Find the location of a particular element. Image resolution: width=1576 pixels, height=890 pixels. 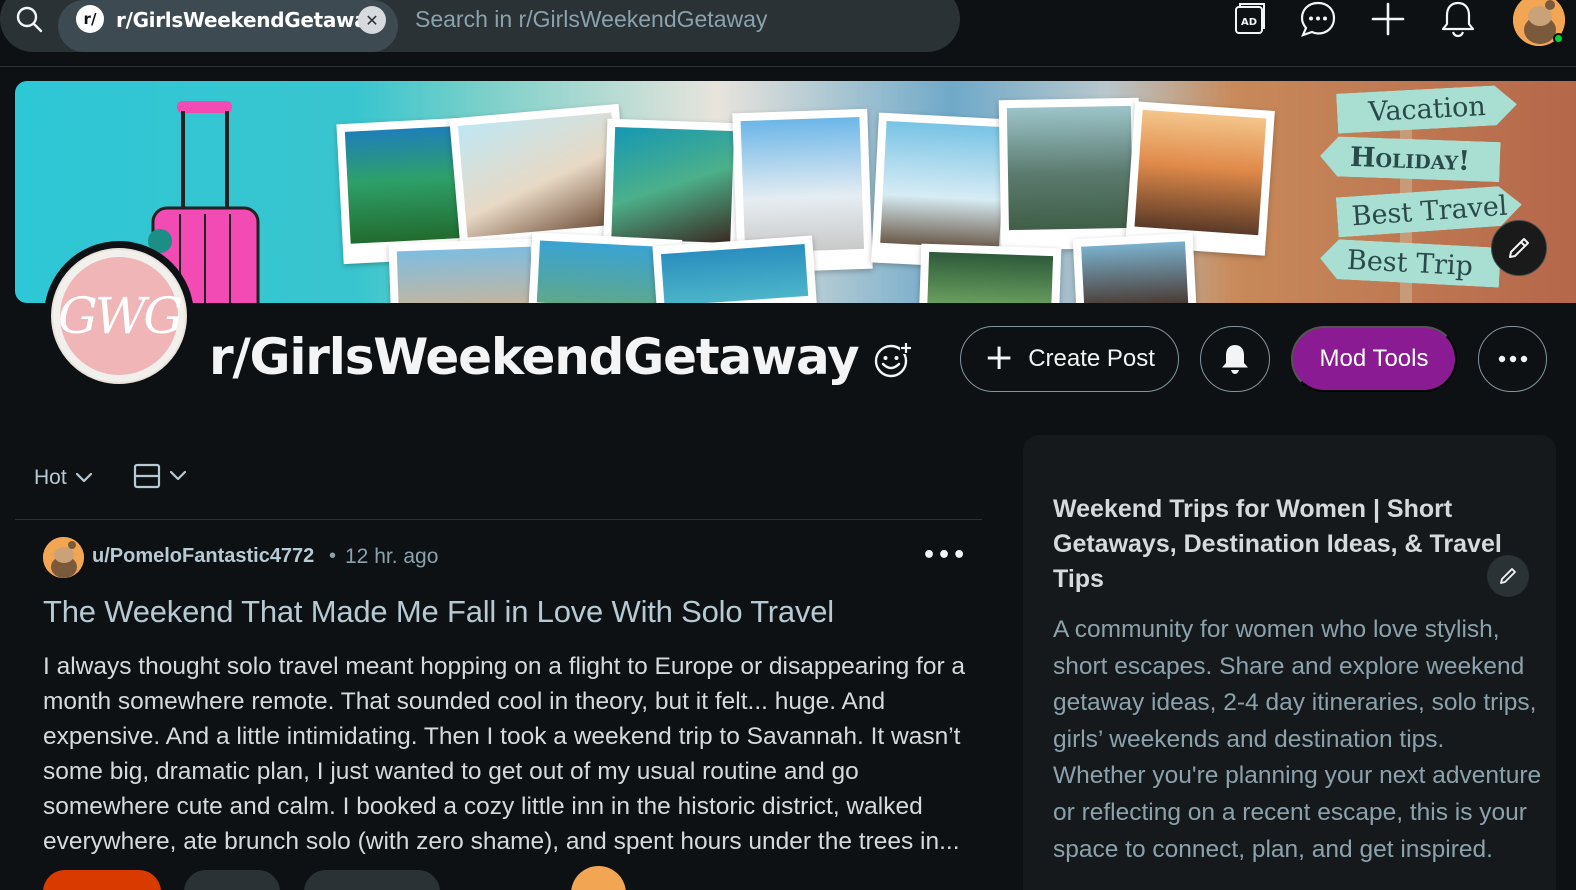

svg-text: AD is located at coordinates (1249, 22).